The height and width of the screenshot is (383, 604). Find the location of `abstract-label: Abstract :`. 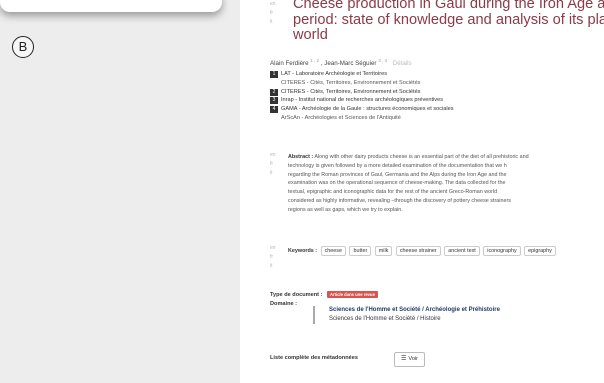

abstract-label: Abstract : is located at coordinates (301, 157).